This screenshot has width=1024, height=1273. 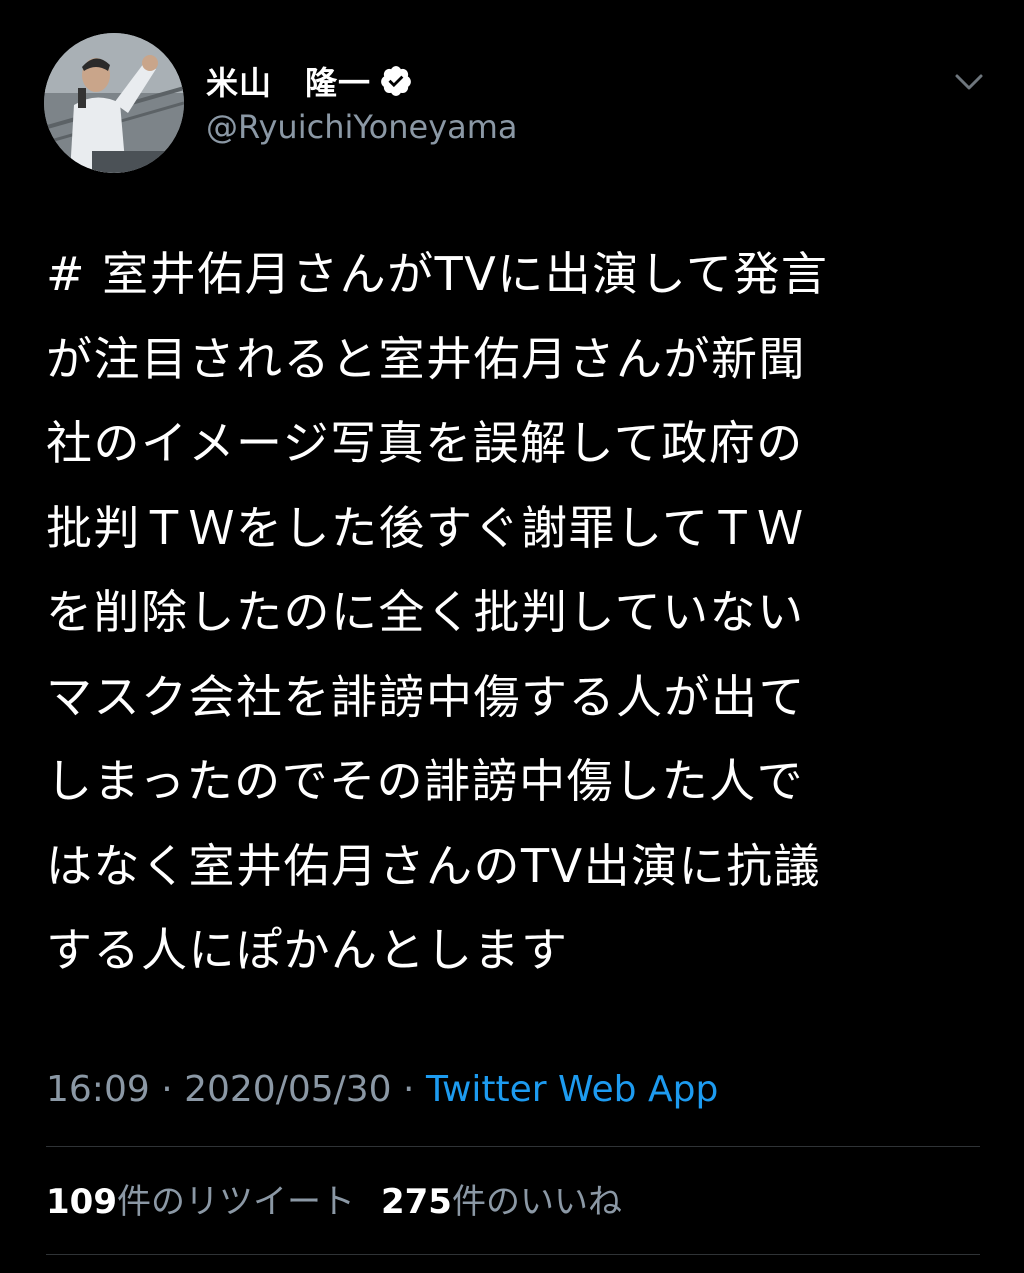 What do you see at coordinates (81, 1202) in the screenshot?
I see `retweets-count: 109` at bounding box center [81, 1202].